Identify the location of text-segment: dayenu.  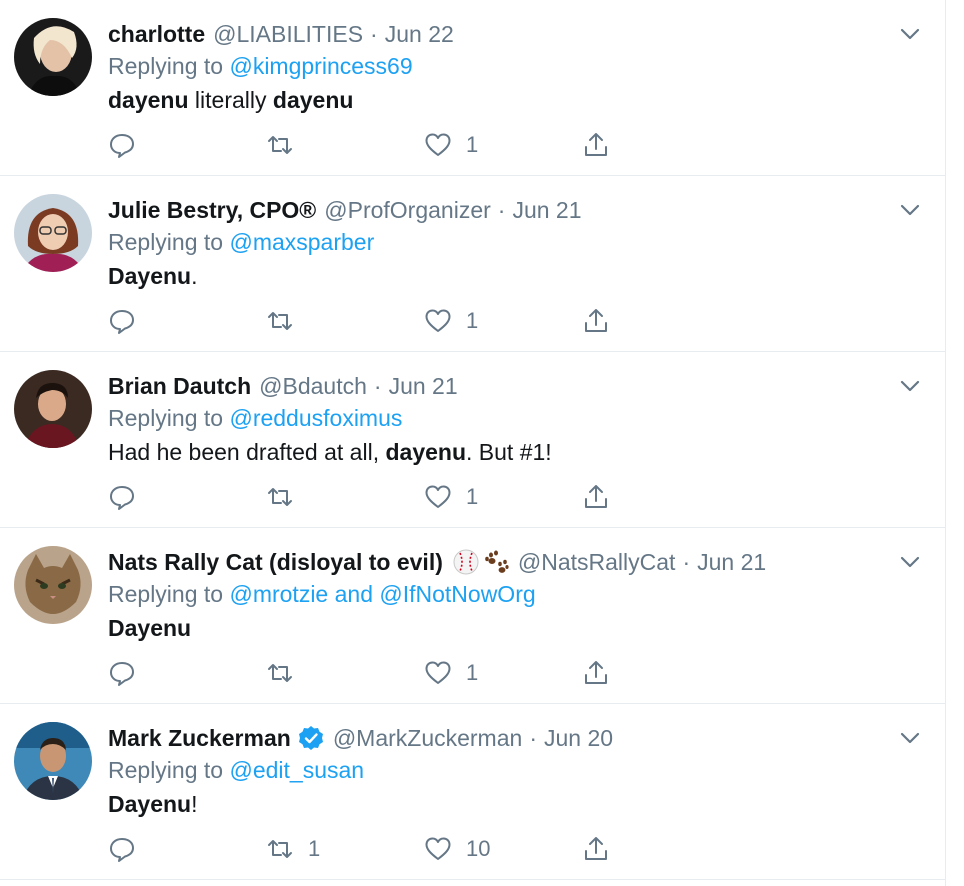
(148, 100).